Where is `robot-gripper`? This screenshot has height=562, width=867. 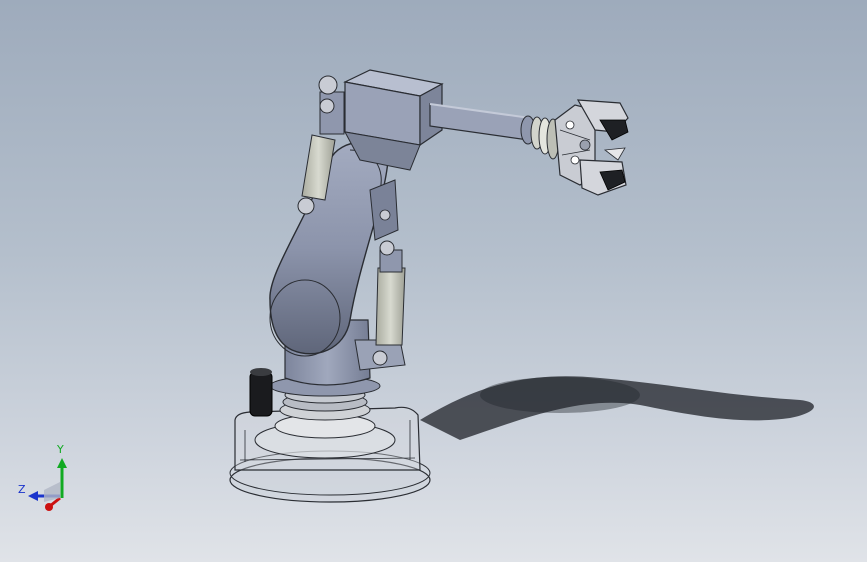 robot-gripper is located at coordinates (591, 147).